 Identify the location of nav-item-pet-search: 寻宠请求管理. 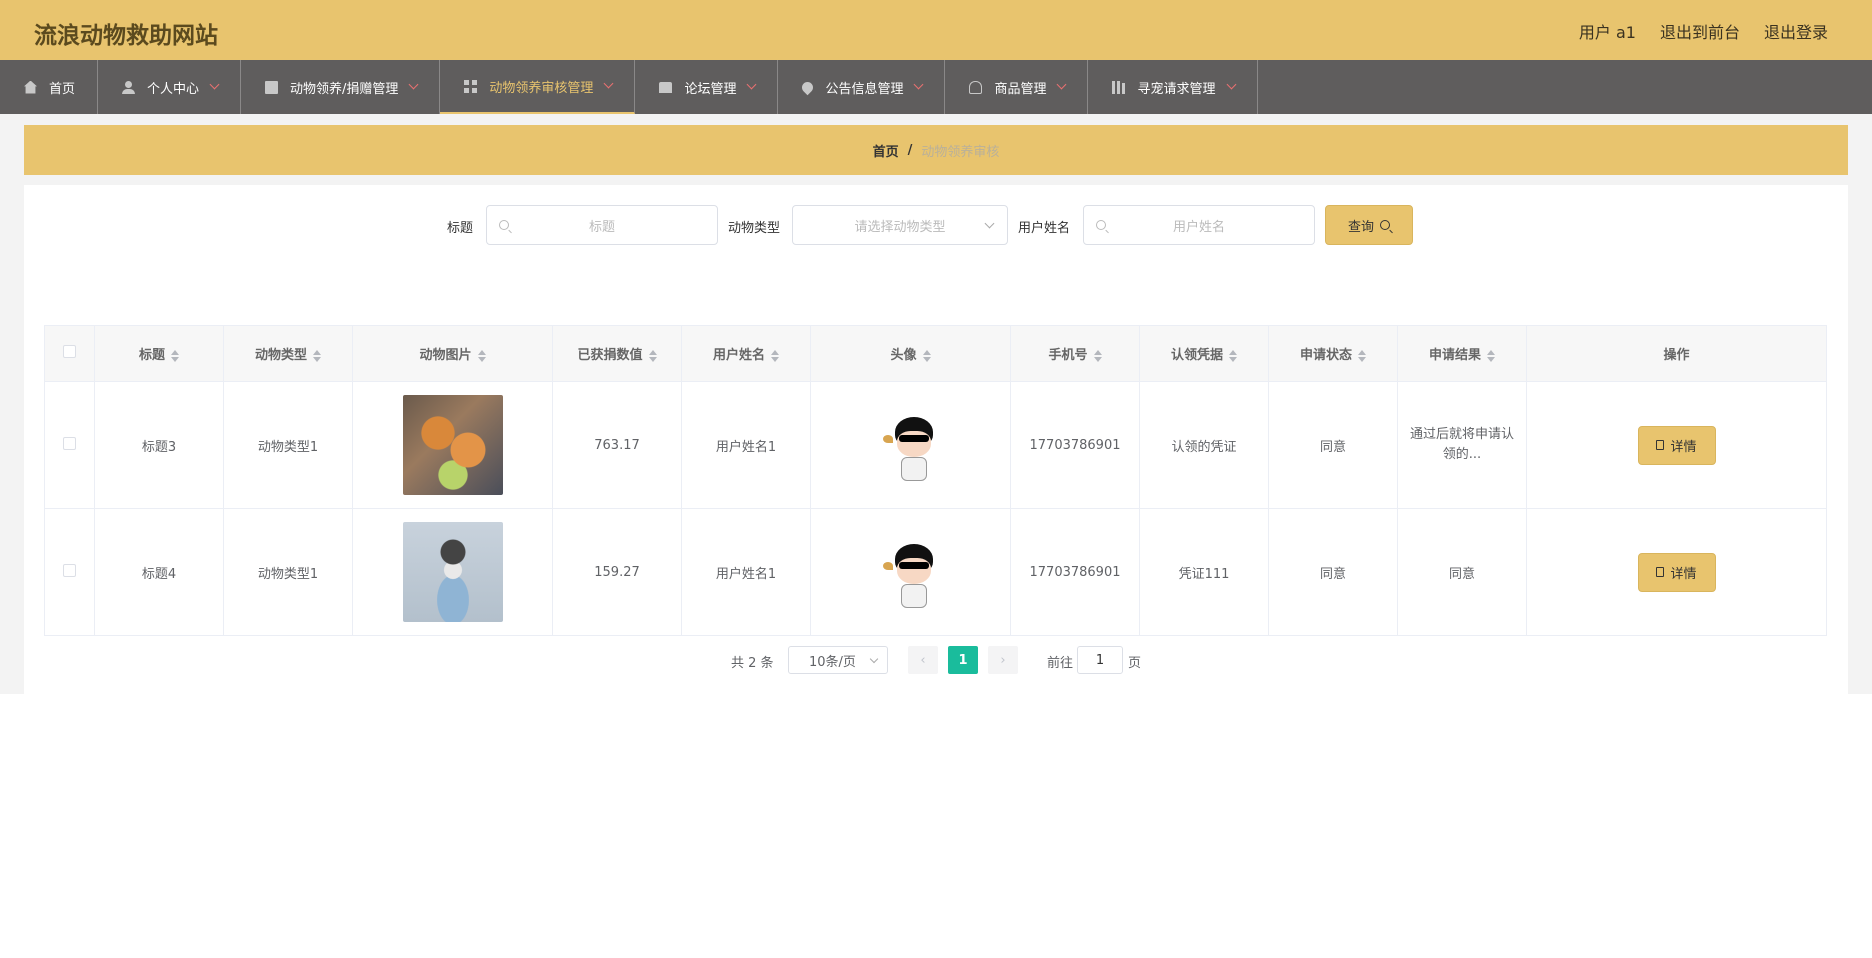
(1173, 87).